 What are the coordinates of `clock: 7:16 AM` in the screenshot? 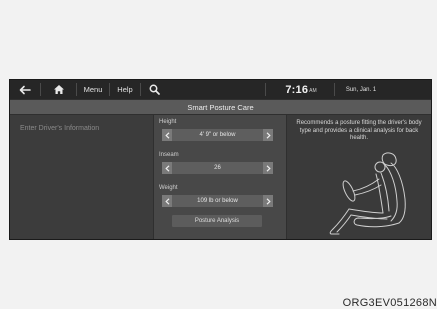 It's located at (301, 89).